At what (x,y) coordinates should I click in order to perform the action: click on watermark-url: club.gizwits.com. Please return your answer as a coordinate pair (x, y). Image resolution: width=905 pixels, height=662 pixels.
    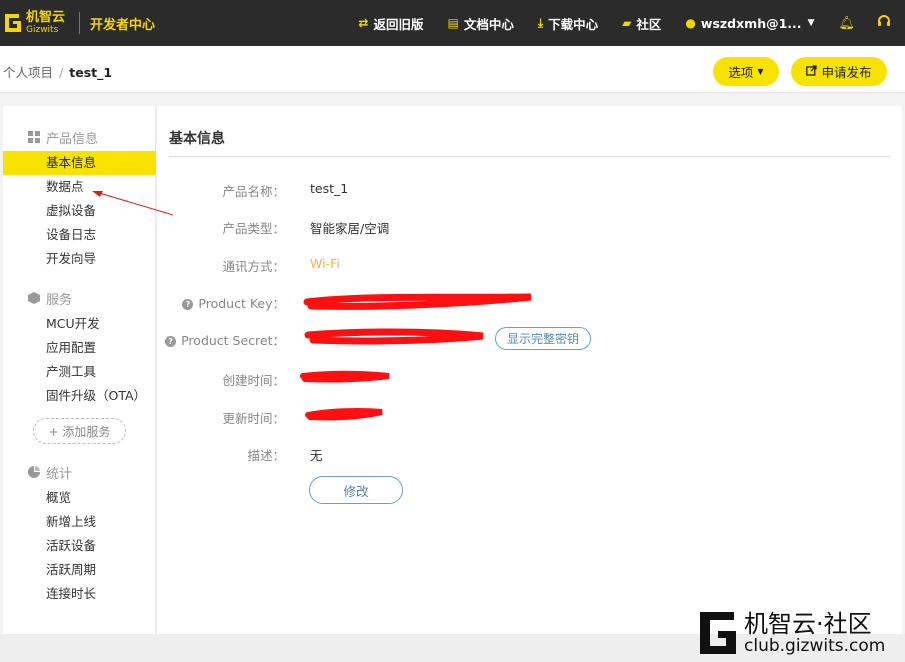
    Looking at the image, I should click on (815, 646).